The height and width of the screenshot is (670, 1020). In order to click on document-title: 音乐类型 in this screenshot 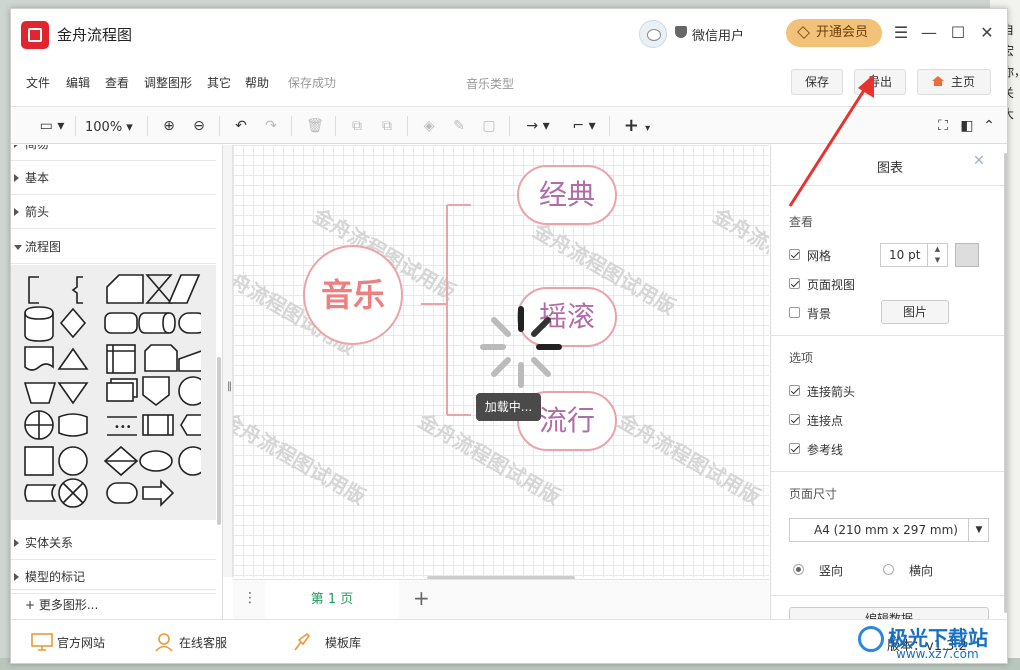, I will do `click(490, 83)`.